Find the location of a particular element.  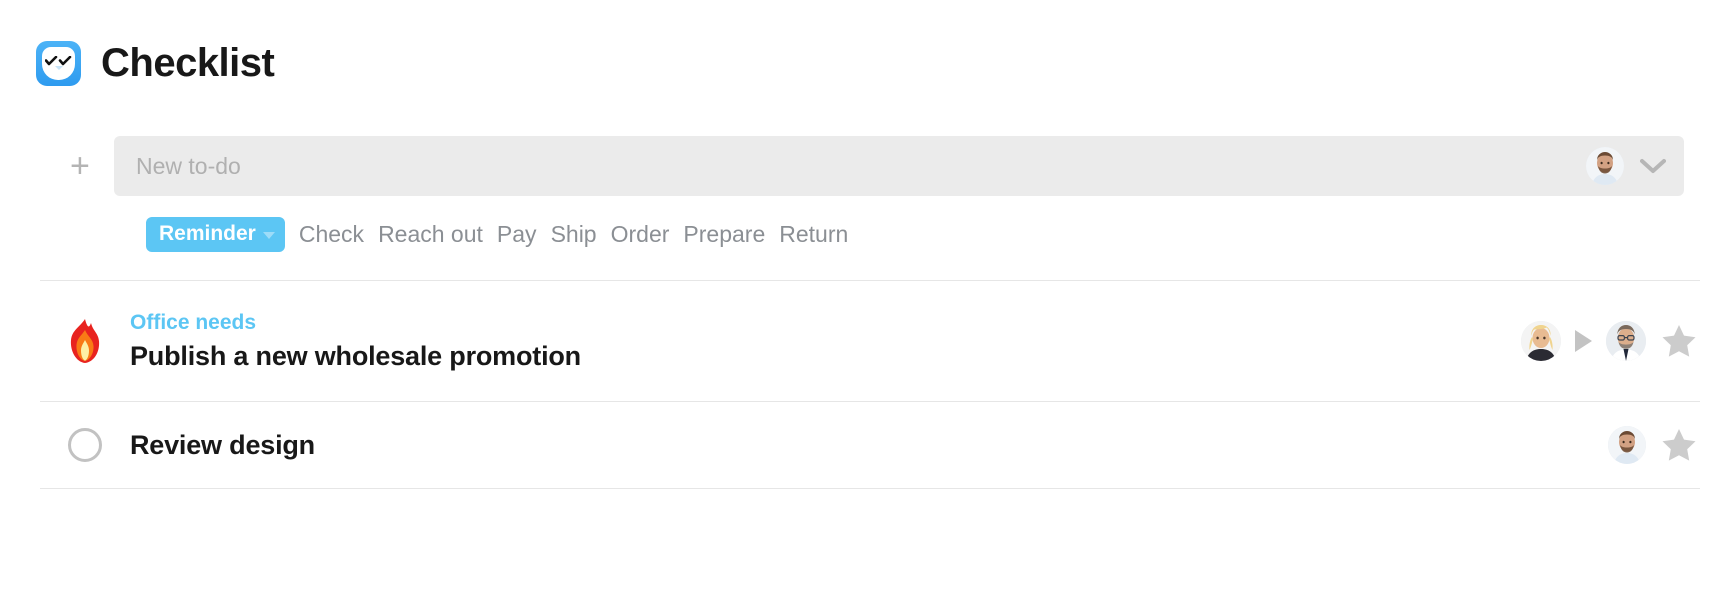

task-checkbox-wrapper is located at coordinates (85, 445).